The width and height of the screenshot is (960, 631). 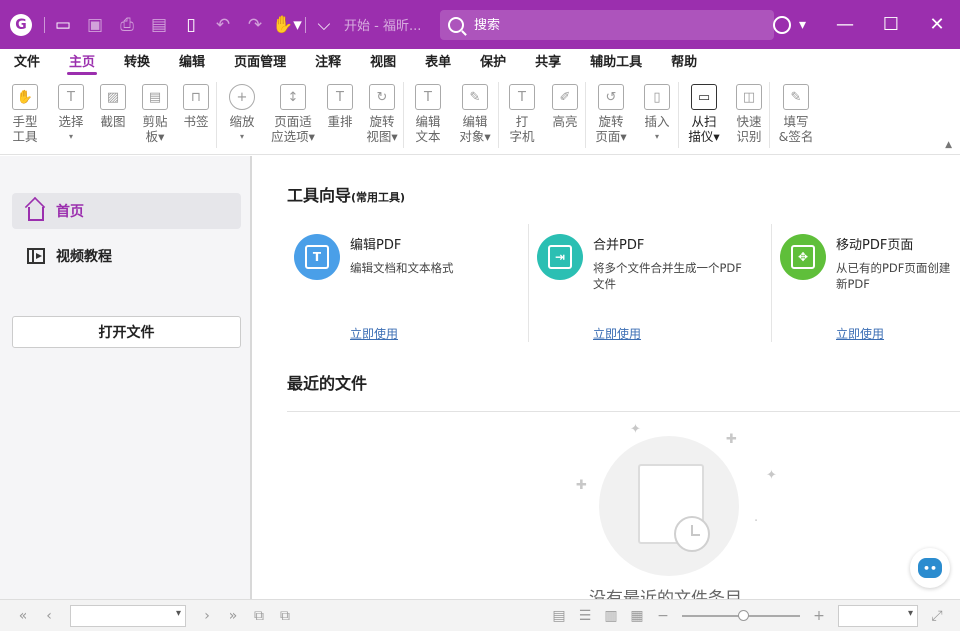 I want to click on next-page-icon: ›, so click(x=207, y=616).